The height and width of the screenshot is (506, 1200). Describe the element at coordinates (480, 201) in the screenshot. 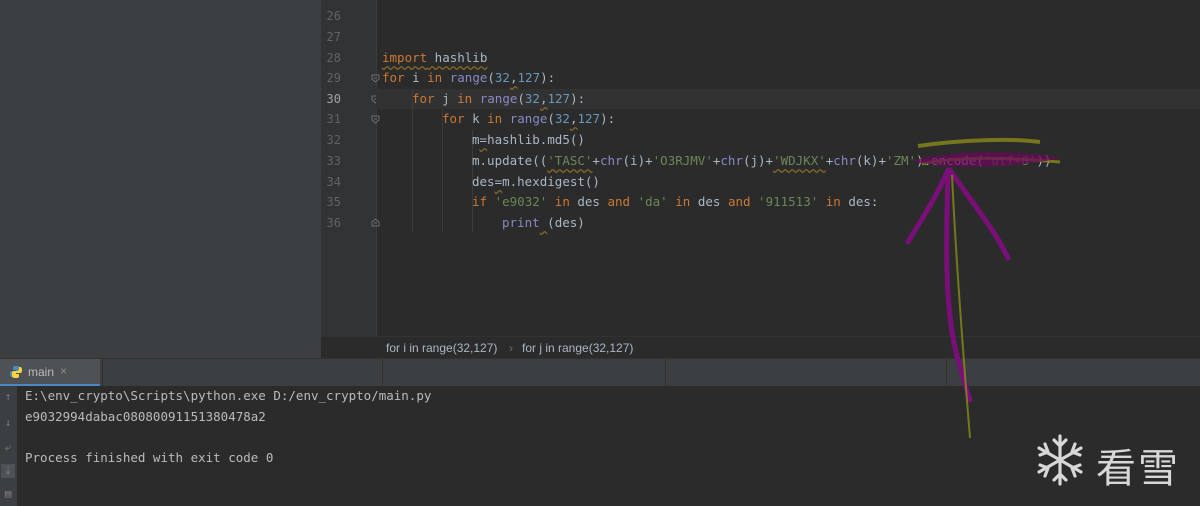

I see `token: if` at that location.